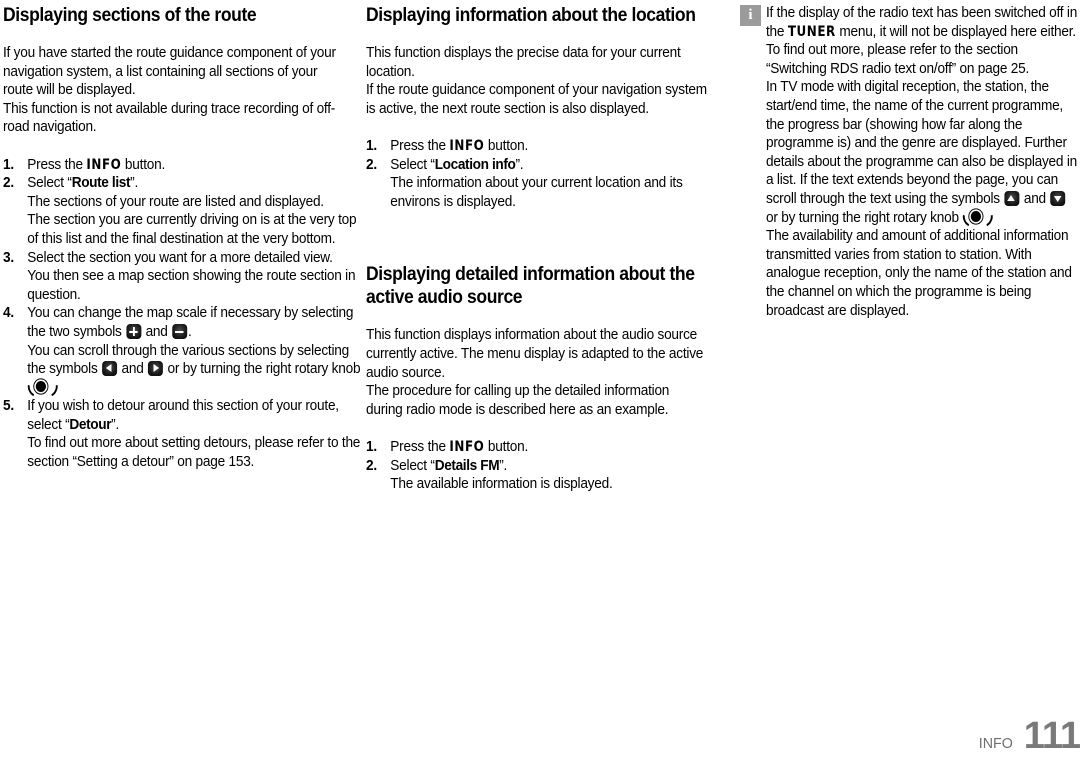 The height and width of the screenshot is (761, 1082). I want to click on minus-icon, so click(180, 331).